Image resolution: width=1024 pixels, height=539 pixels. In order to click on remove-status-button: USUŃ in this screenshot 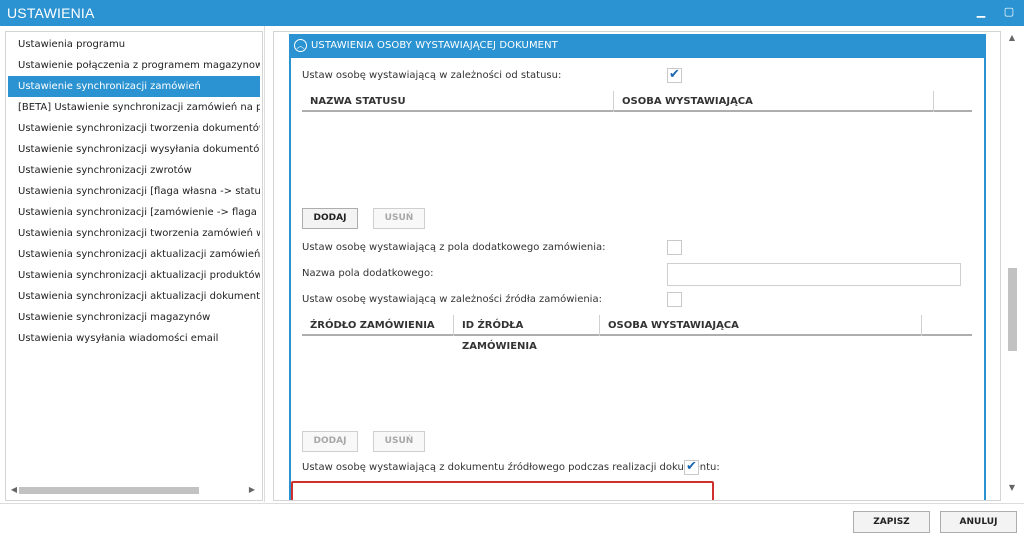, I will do `click(399, 218)`.